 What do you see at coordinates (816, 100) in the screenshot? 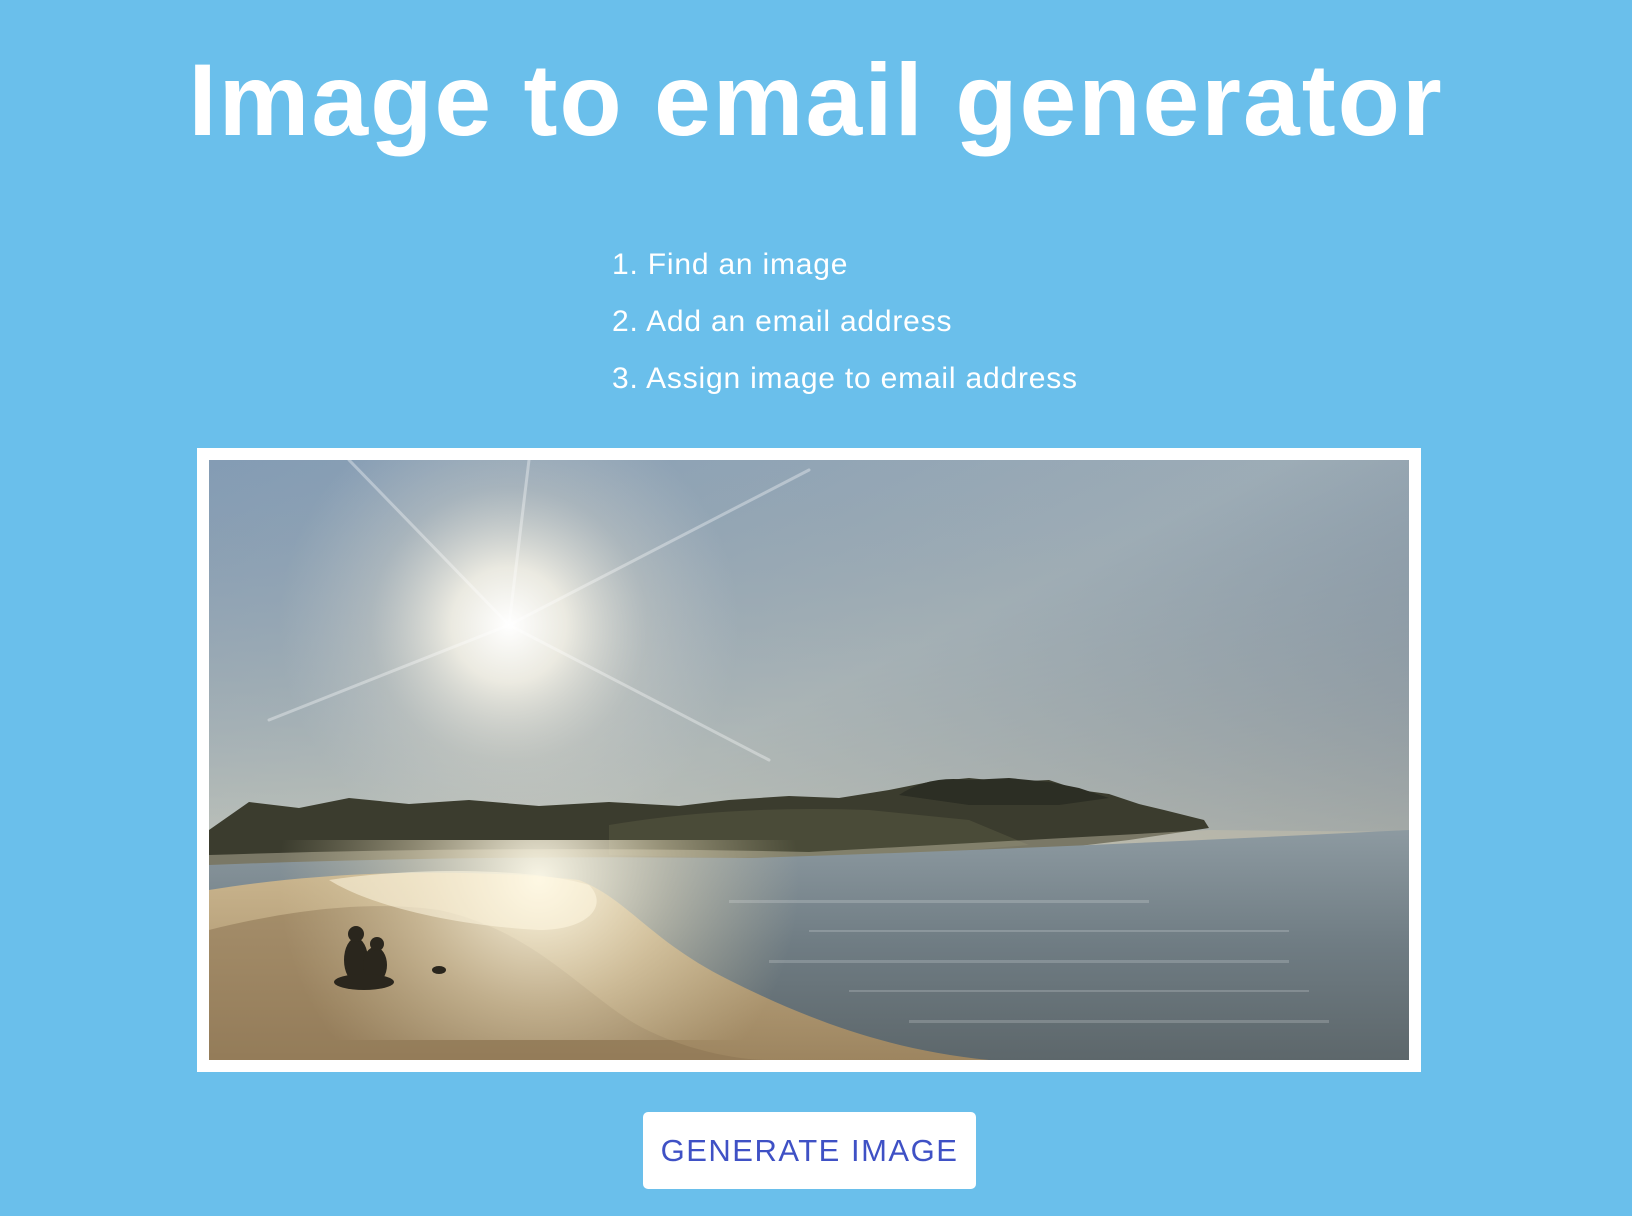
I see `page-title: Image to email generator` at bounding box center [816, 100].